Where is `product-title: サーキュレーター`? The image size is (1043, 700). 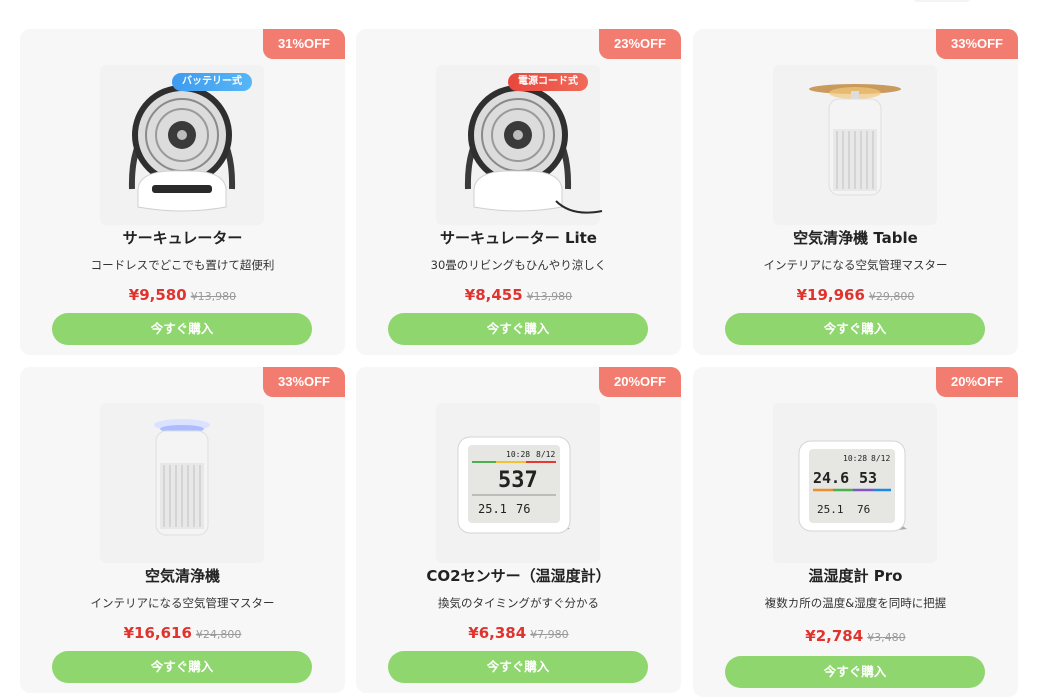
product-title: サーキュレーター is located at coordinates (182, 237).